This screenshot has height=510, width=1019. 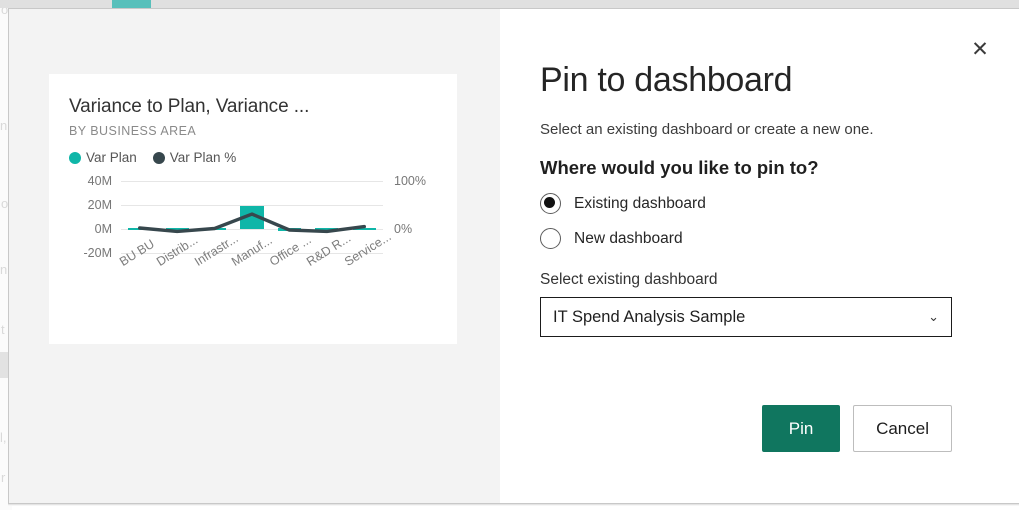 What do you see at coordinates (779, 238) in the screenshot?
I see `radio-new-dashboard: New dashboard` at bounding box center [779, 238].